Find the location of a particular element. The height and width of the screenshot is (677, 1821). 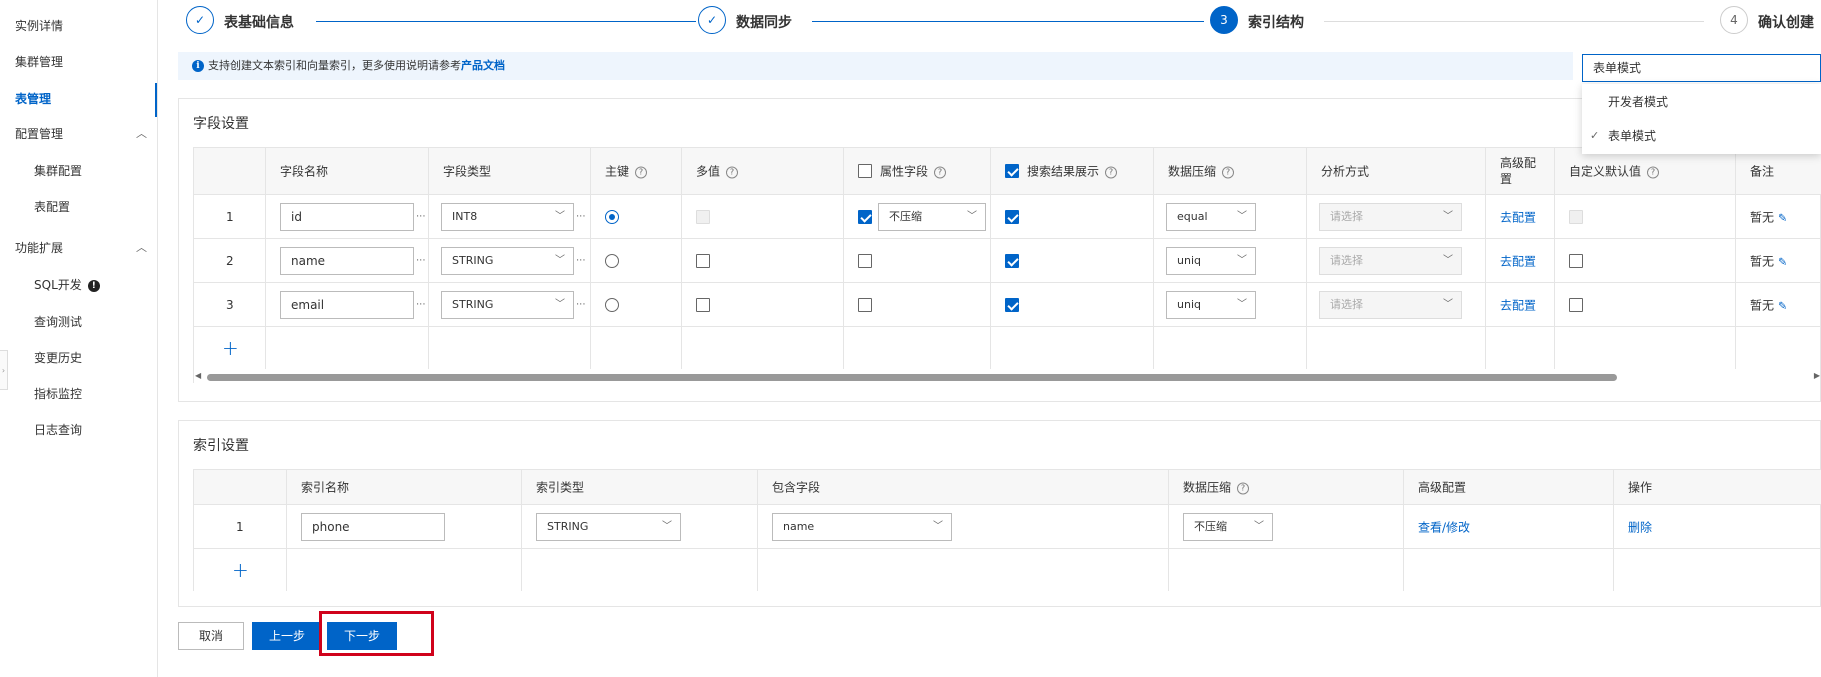

scroll-thumb is located at coordinates (912, 377).